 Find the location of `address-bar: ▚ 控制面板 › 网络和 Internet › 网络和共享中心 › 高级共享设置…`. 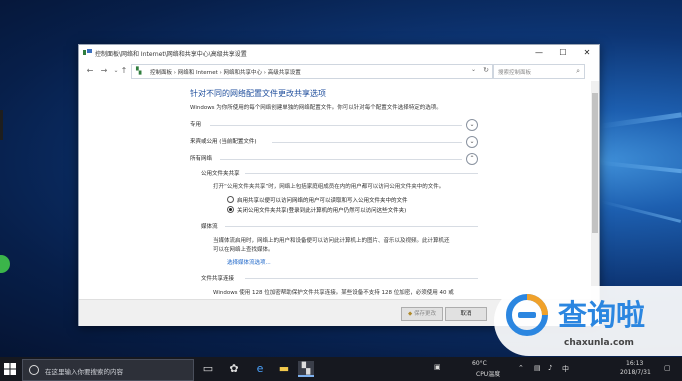

address-bar: ▚ 控制面板 › 网络和 Internet › 网络和共享中心 › 高级共享设置… is located at coordinates (312, 71).